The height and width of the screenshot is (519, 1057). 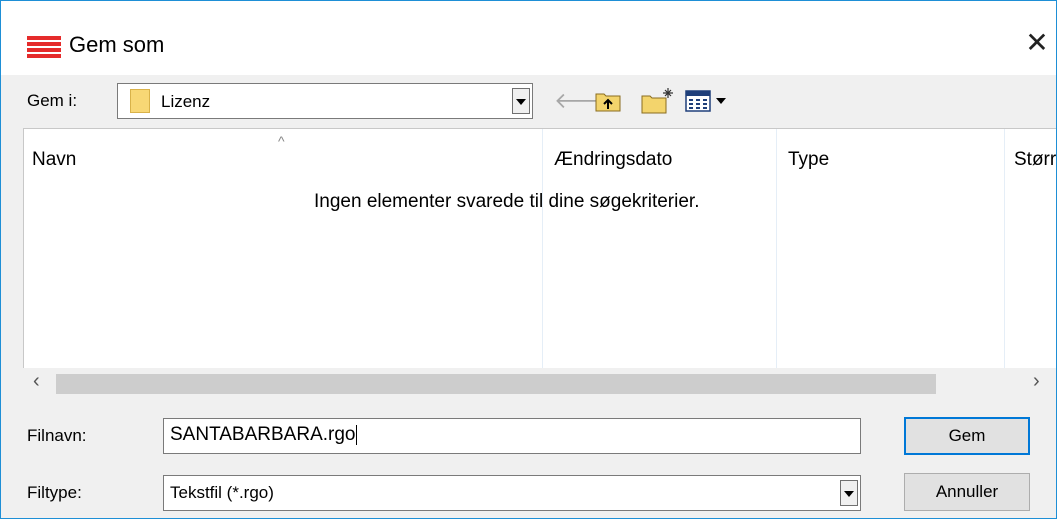 What do you see at coordinates (613, 160) in the screenshot?
I see `column-header-date: Ændringsdato` at bounding box center [613, 160].